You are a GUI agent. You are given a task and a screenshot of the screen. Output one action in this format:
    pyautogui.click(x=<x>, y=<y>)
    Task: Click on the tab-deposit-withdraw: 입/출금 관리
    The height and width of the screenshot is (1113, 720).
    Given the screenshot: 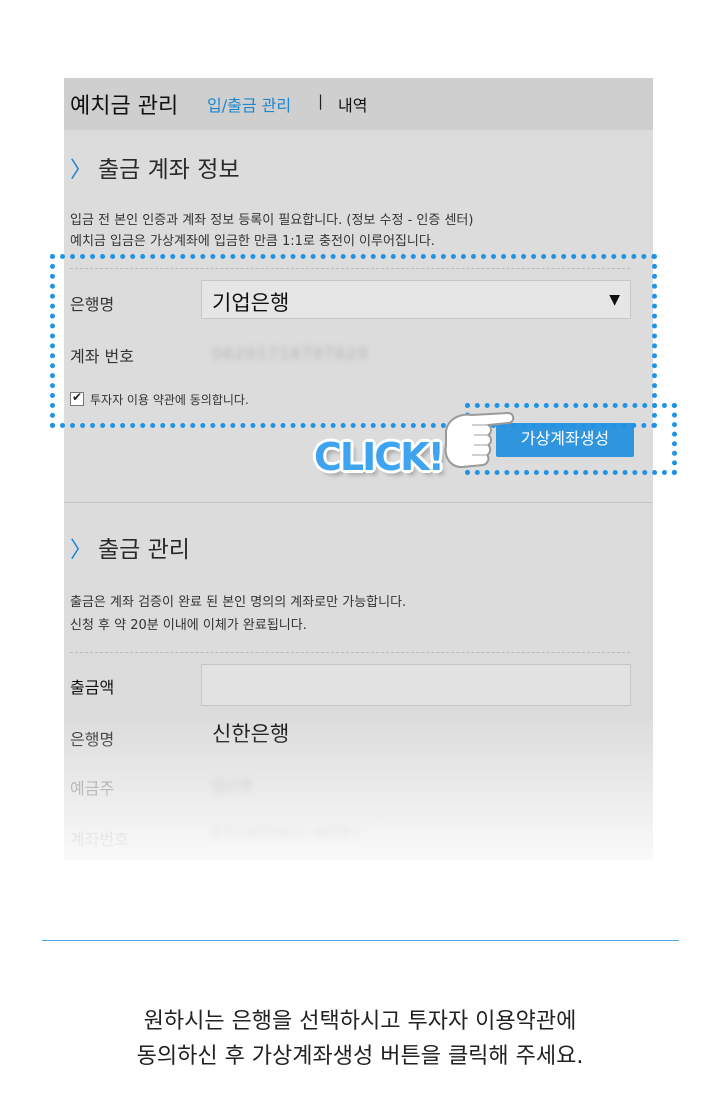 What is the action you would take?
    pyautogui.click(x=249, y=104)
    